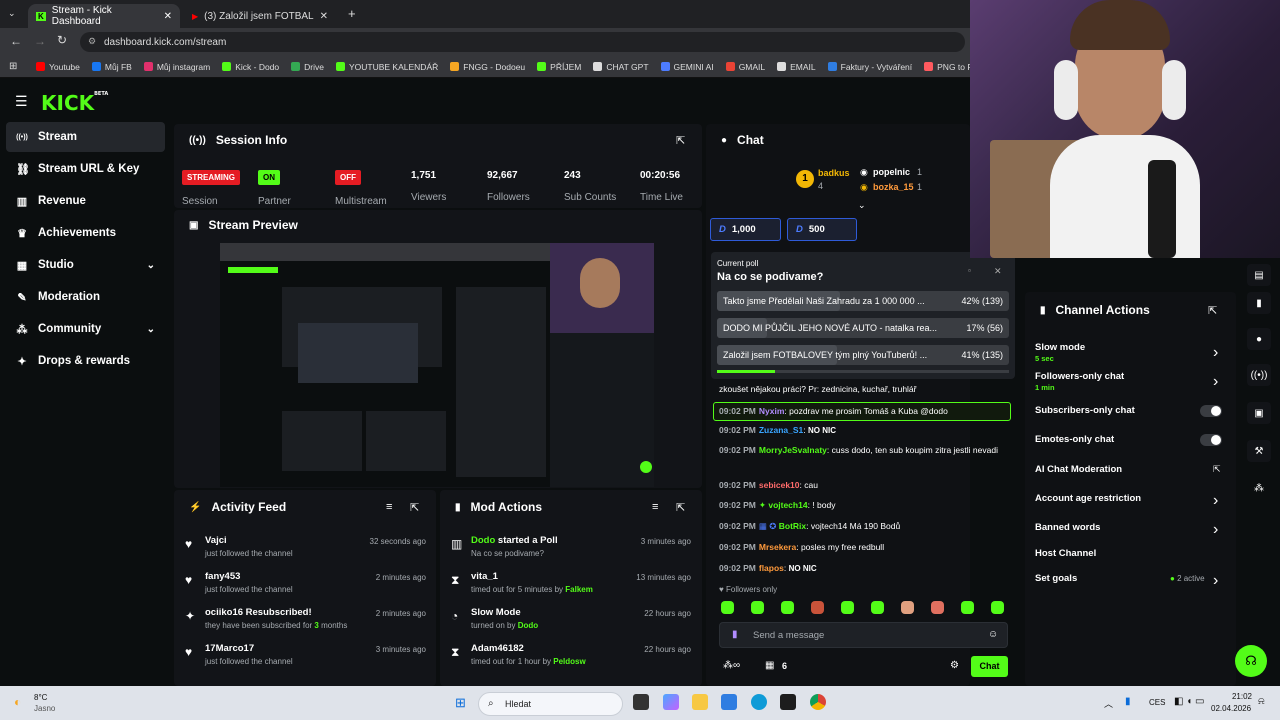  I want to click on activity-name: 17Marco17, so click(229, 648).